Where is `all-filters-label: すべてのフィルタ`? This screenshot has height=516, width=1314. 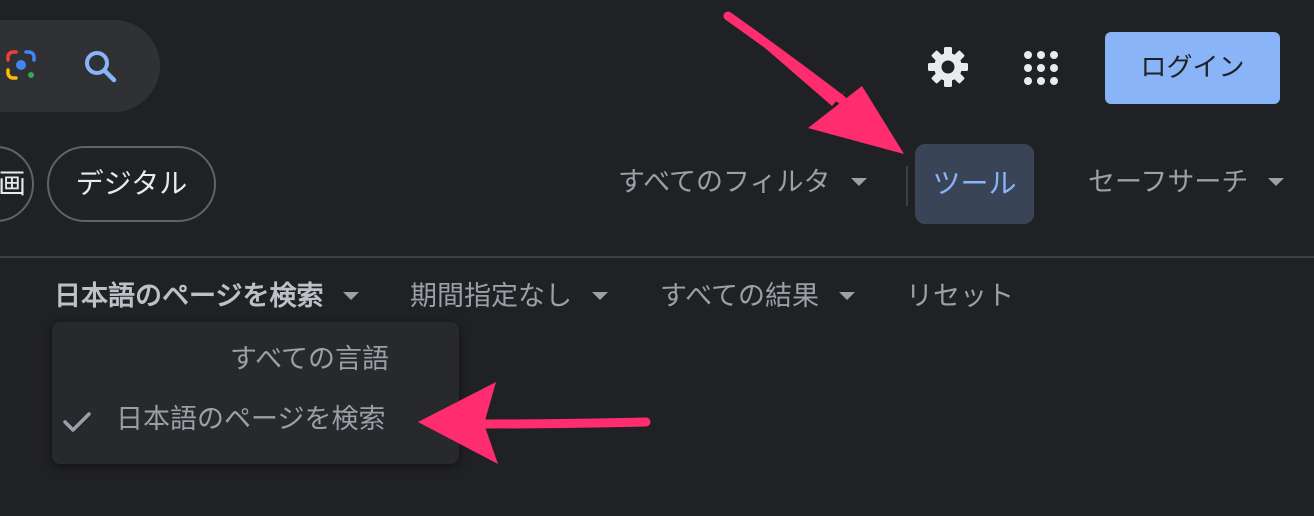
all-filters-label: すべてのフィルタ is located at coordinates (724, 182).